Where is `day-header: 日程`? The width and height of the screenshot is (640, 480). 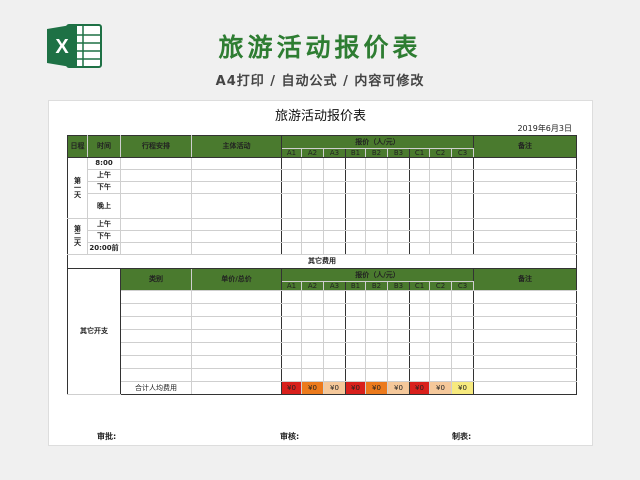
day-header: 日程 is located at coordinates (77, 146).